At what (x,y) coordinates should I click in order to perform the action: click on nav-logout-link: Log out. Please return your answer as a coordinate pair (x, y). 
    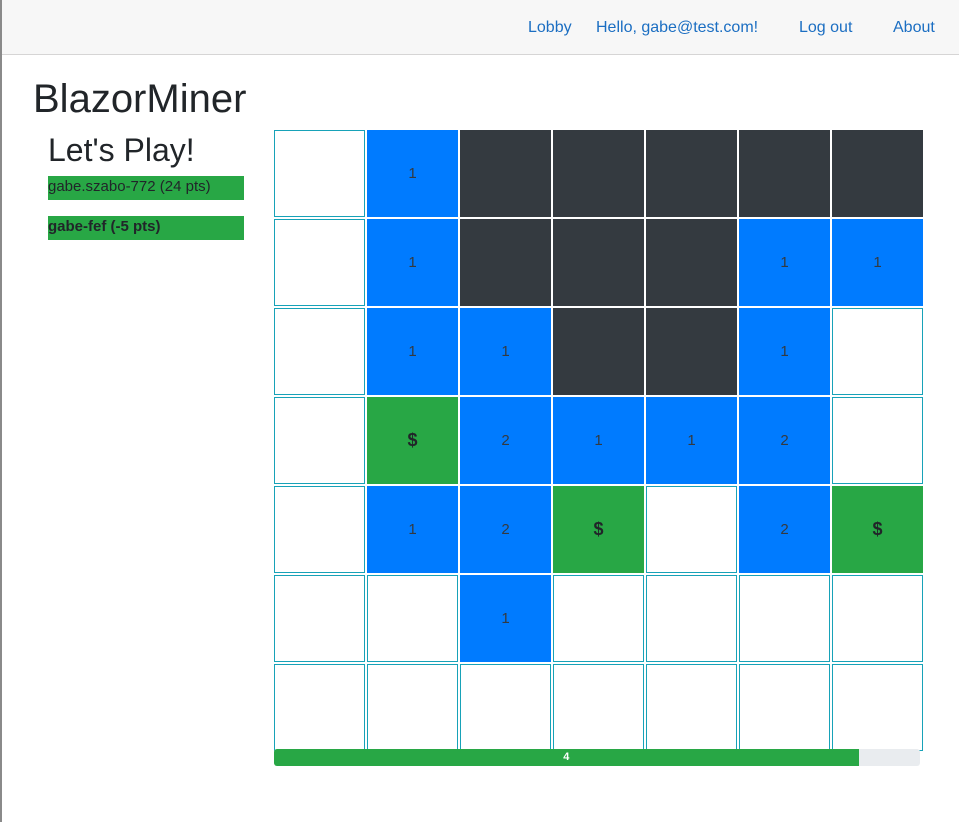
    Looking at the image, I should click on (825, 27).